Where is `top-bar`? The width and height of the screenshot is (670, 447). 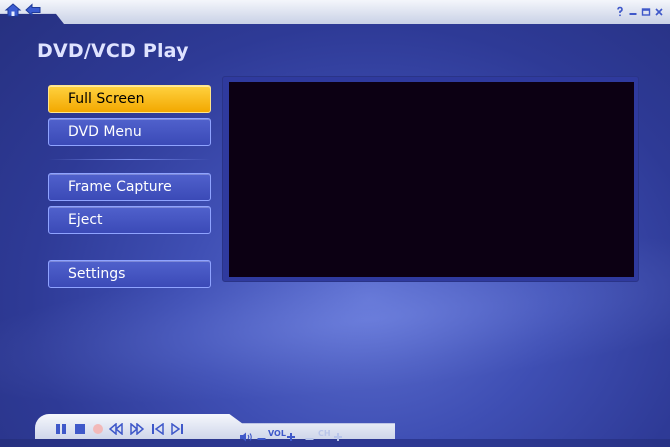
top-bar is located at coordinates (335, 12).